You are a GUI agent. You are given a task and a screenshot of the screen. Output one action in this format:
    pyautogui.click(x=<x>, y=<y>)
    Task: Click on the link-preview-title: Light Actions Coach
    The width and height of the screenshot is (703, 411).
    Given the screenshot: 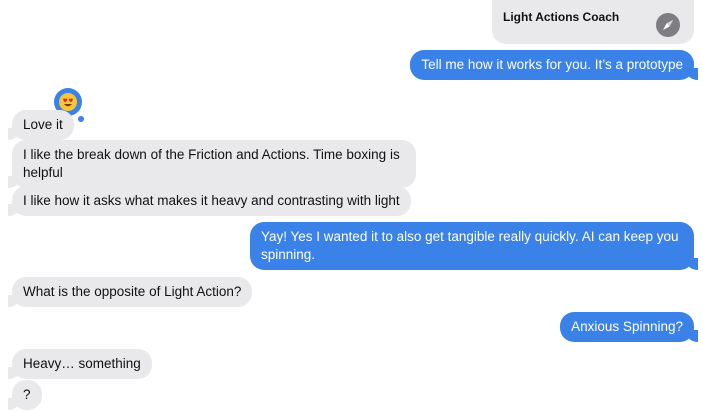 What is the action you would take?
    pyautogui.click(x=561, y=17)
    